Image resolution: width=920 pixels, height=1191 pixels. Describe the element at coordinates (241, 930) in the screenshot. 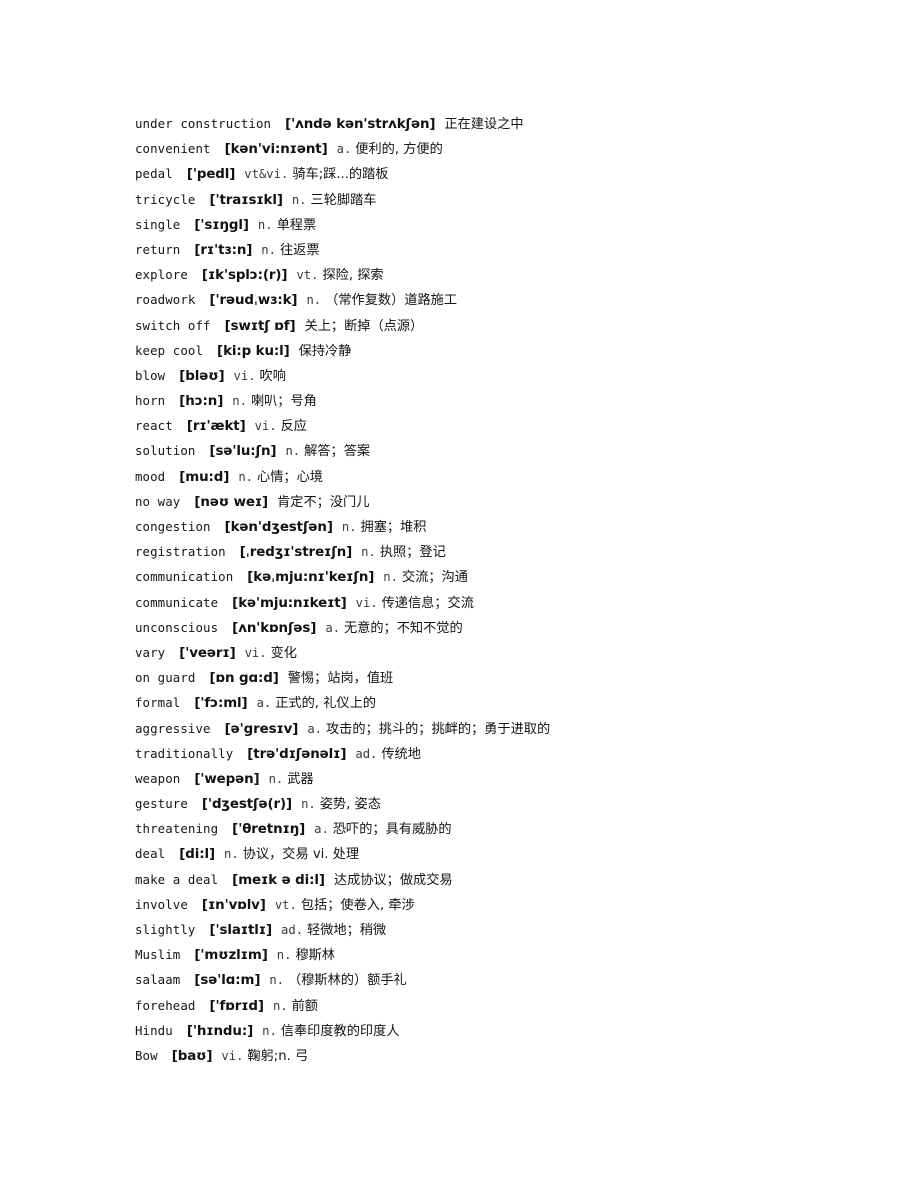

I see `entry-phonetic: ['slaɪtlɪ]` at that location.